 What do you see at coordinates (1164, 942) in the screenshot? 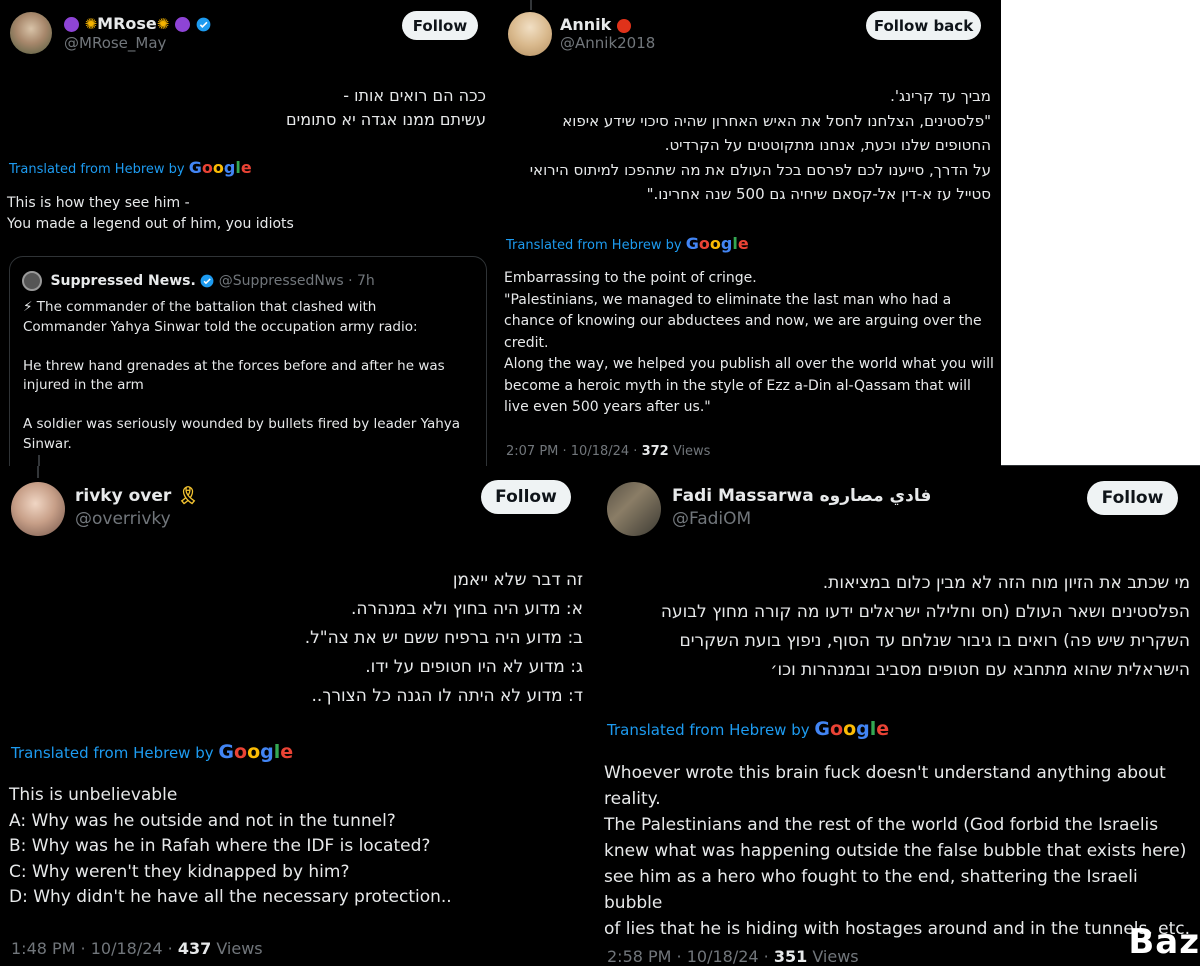
I see `watermark-logo: Baz` at bounding box center [1164, 942].